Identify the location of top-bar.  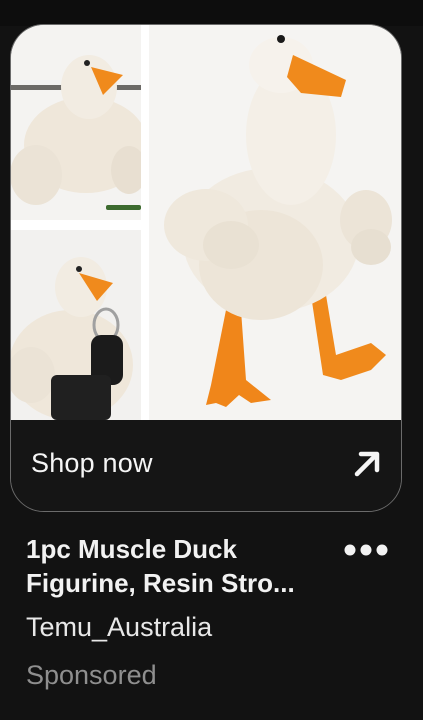
(211, 13).